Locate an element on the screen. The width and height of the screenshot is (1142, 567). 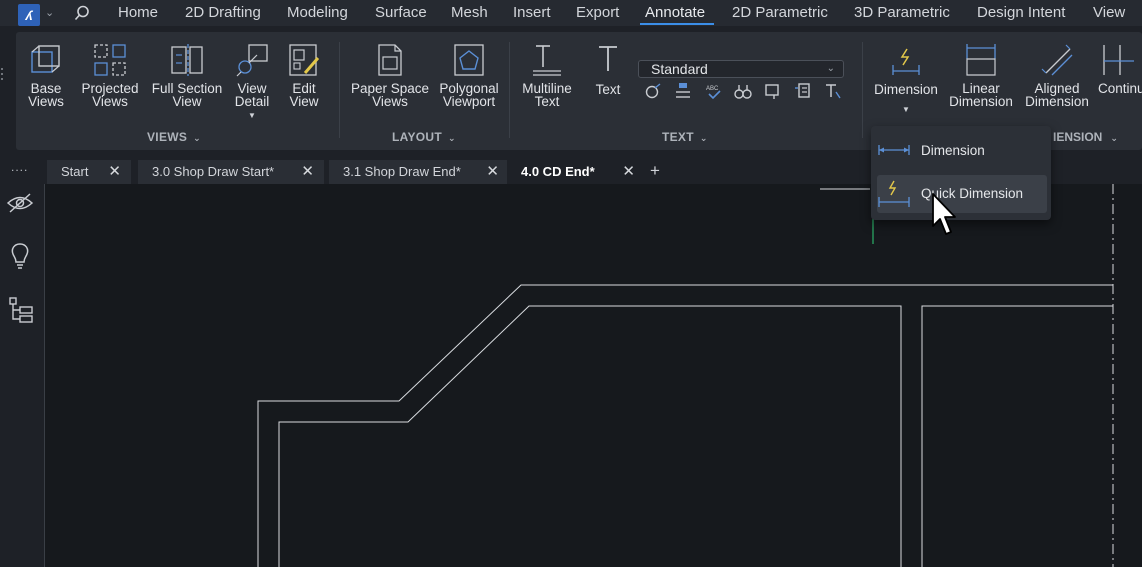
find-text-icon is located at coordinates (743, 91).